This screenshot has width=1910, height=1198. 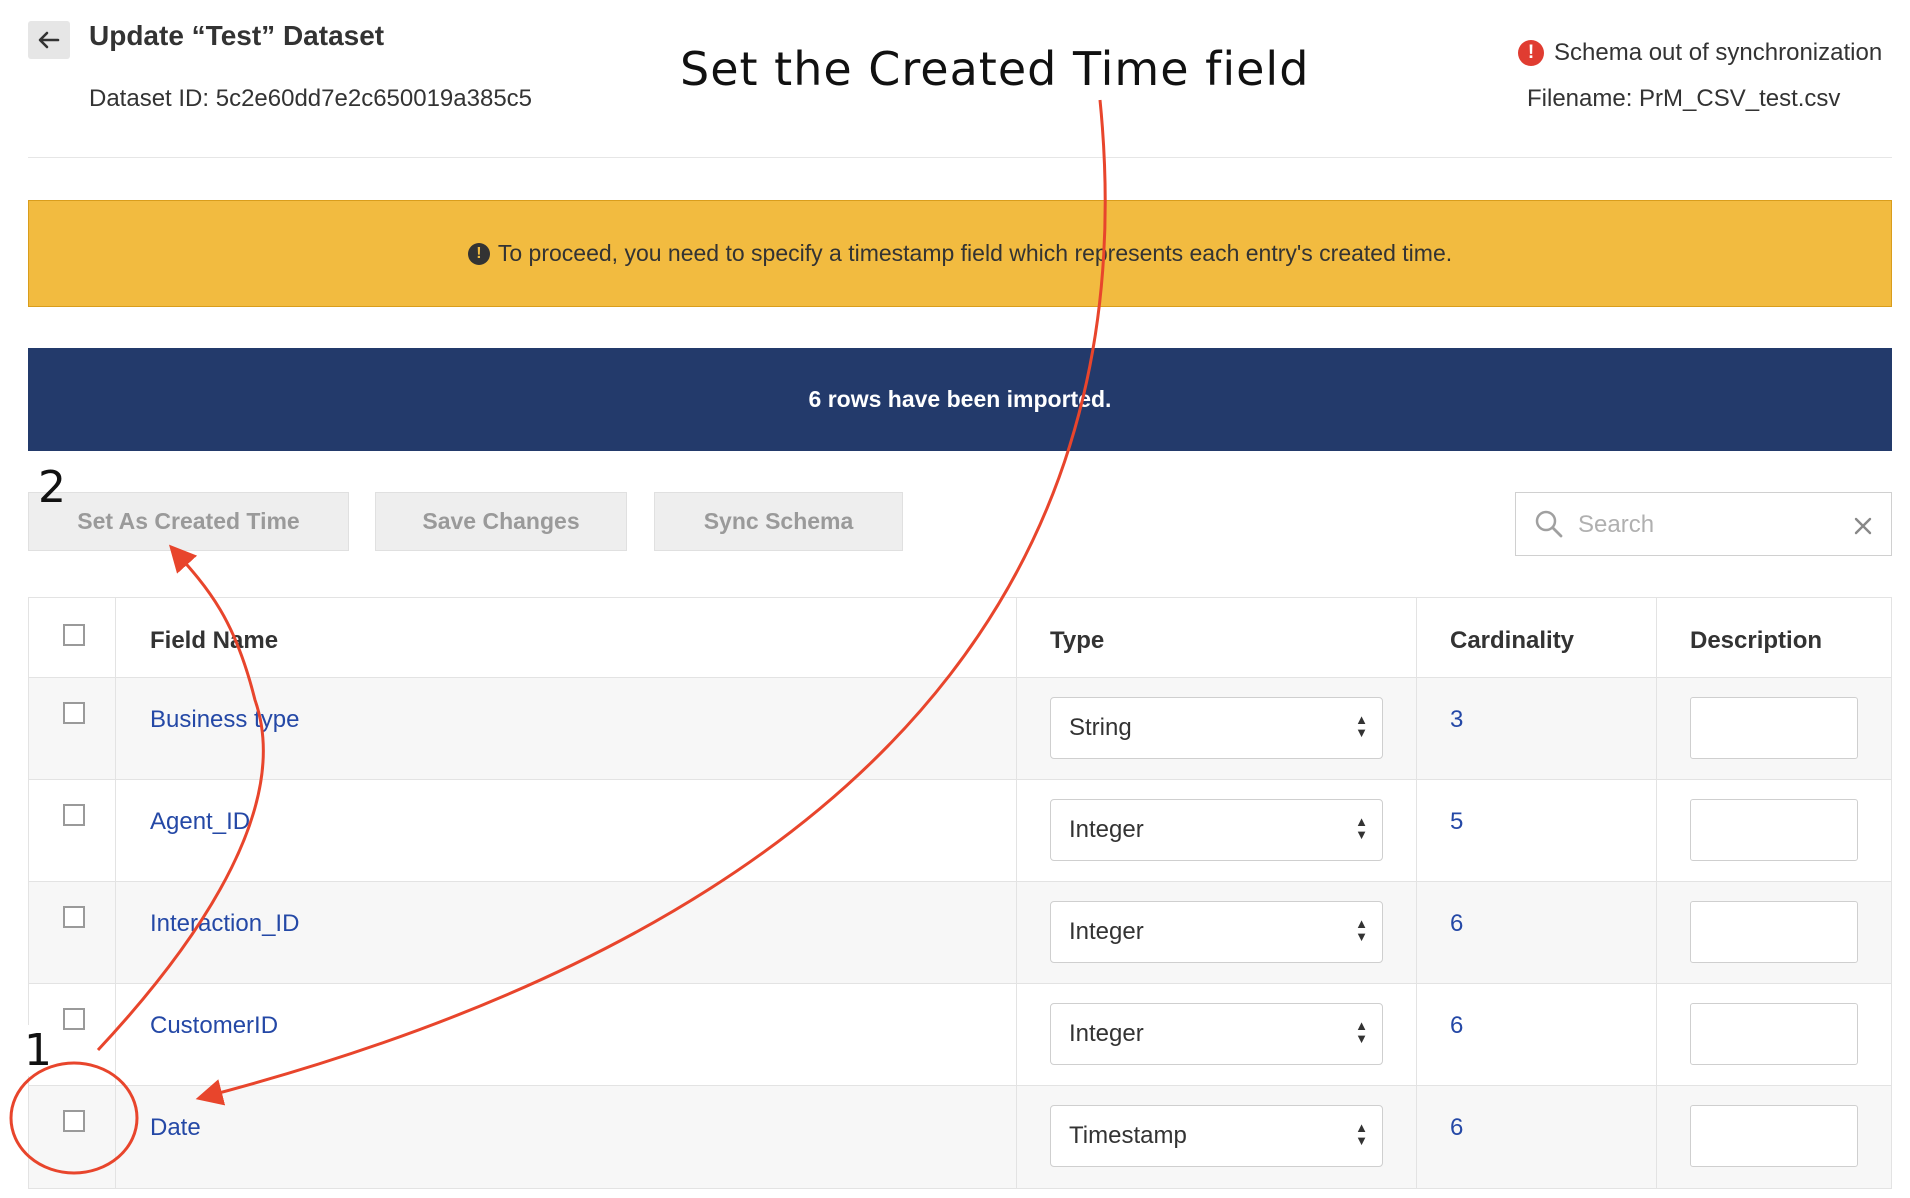 What do you see at coordinates (1756, 640) in the screenshot?
I see `header-description: Description` at bounding box center [1756, 640].